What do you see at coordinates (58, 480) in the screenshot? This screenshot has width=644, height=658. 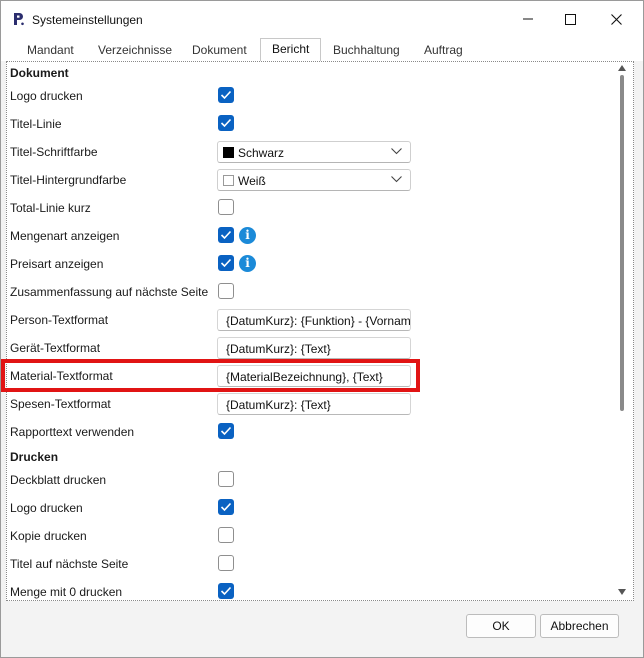 I see `setting-label: Deckblatt drucken` at bounding box center [58, 480].